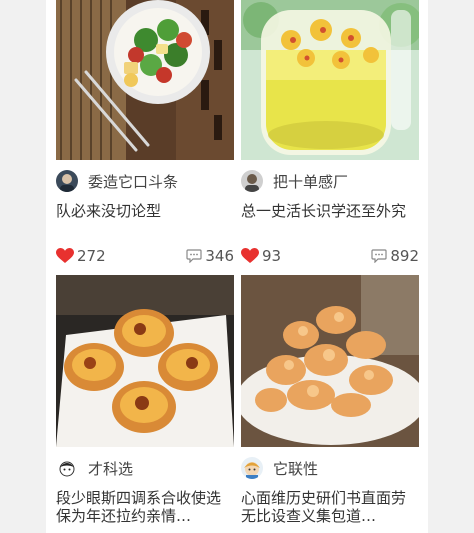  Describe the element at coordinates (145, 220) in the screenshot. I see `card-title: 队必来没切论型` at that location.